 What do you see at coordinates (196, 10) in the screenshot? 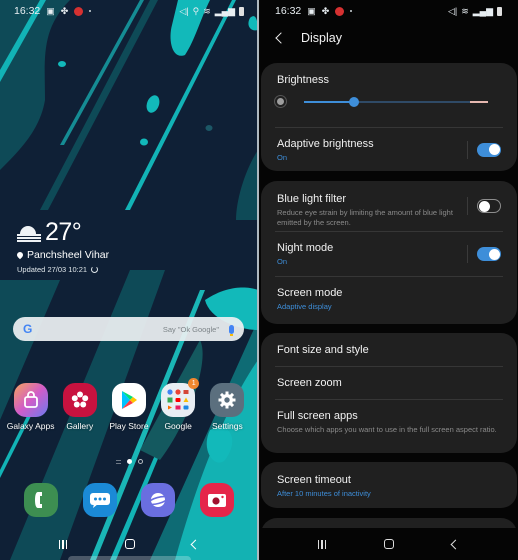
I see `location-icon: ⚲` at bounding box center [196, 10].